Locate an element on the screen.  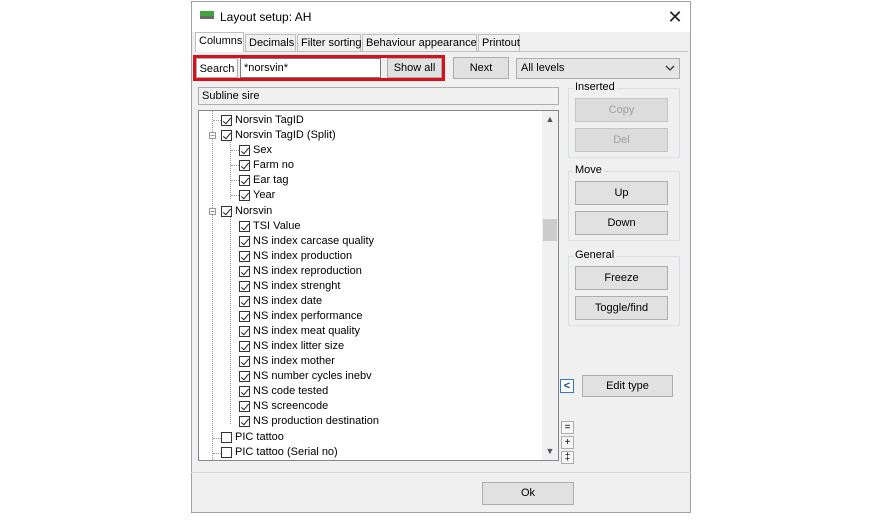
tree-item-label: Norsvin is located at coordinates (254, 211).